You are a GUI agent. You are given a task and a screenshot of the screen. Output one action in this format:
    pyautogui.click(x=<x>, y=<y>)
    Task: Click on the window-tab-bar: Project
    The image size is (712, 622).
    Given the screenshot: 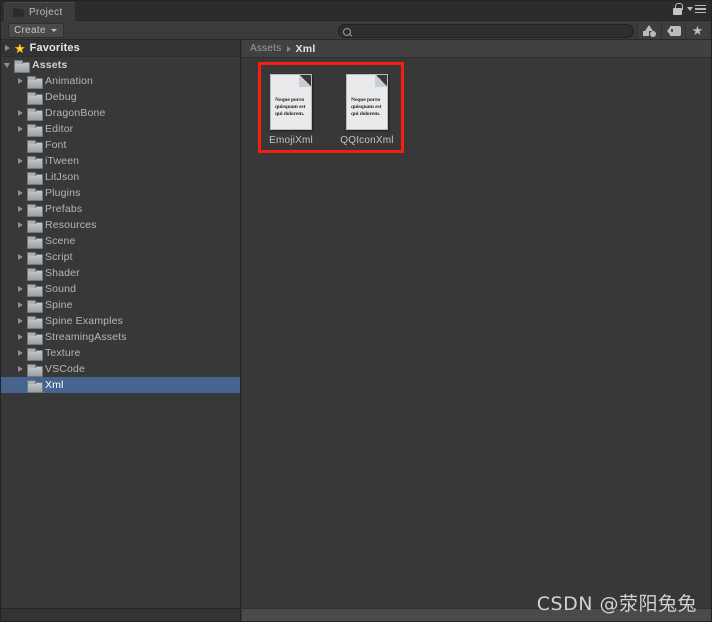 What is the action you would take?
    pyautogui.click(x=356, y=11)
    